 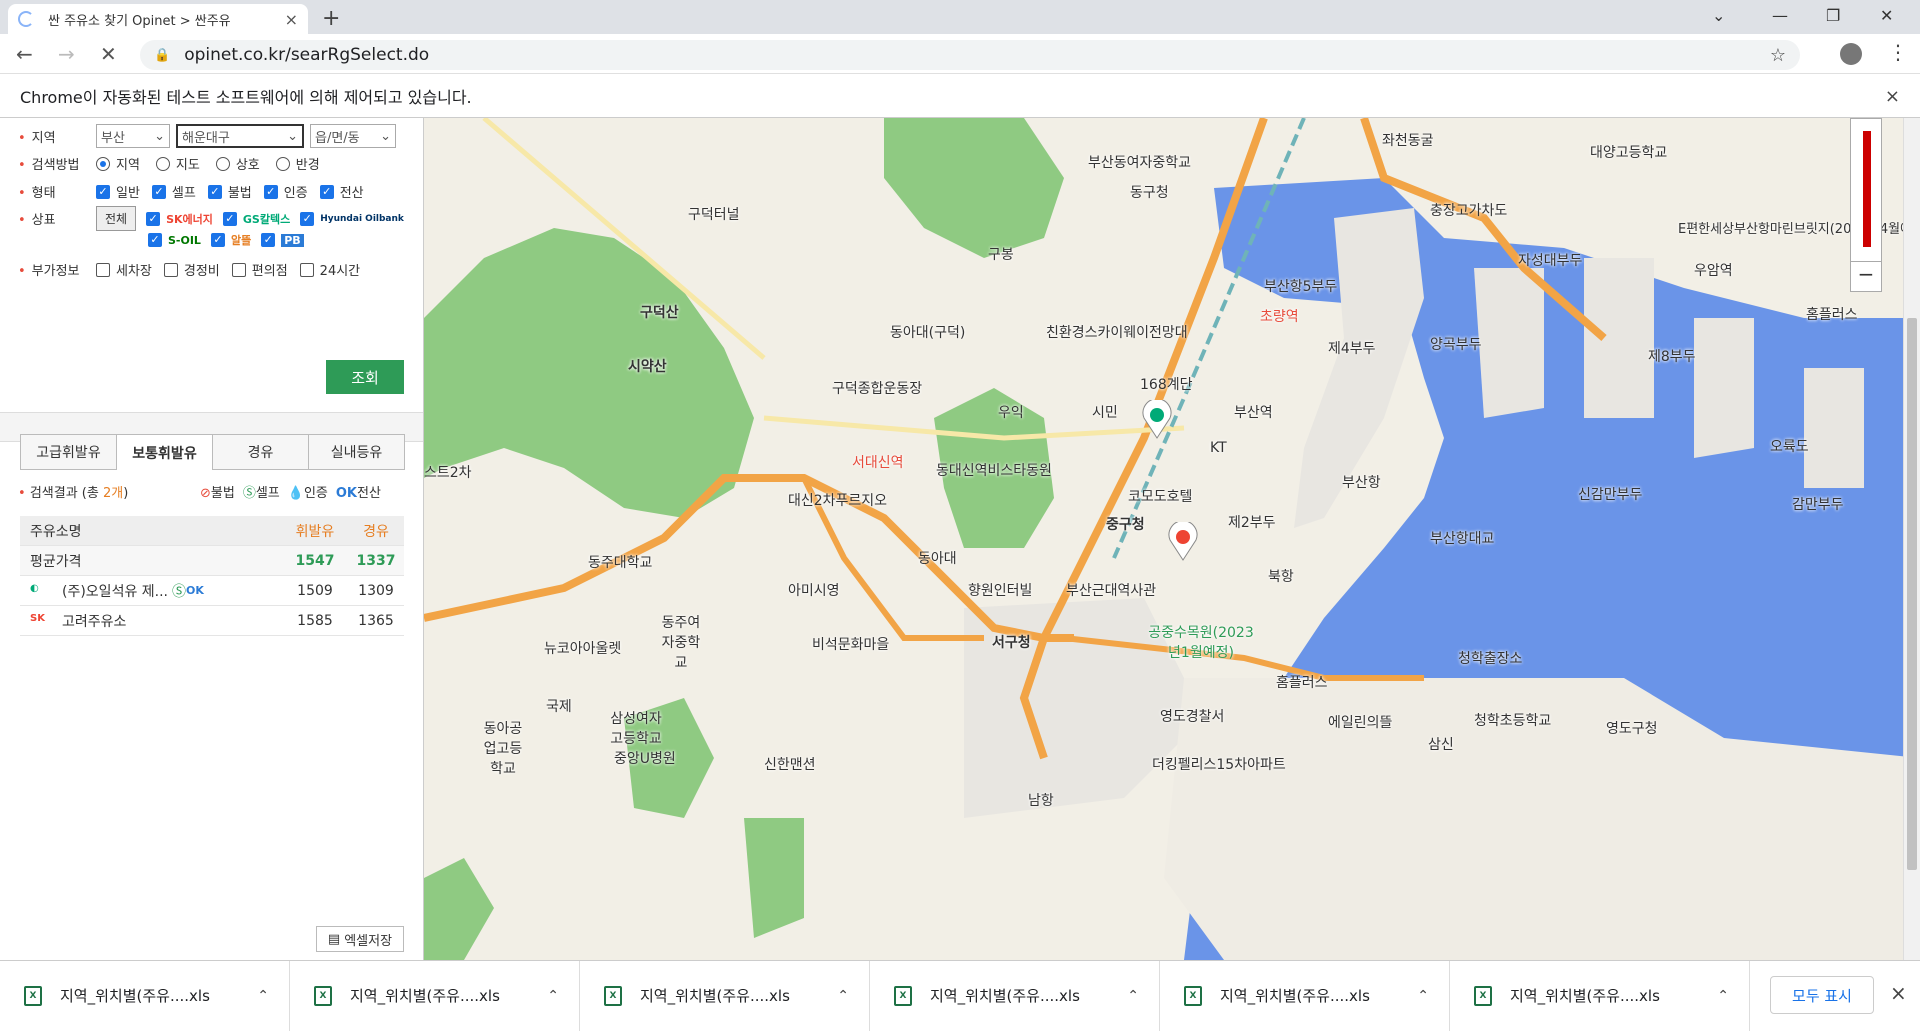 What do you see at coordinates (189, 219) in the screenshot?
I see `sk-logo-icon: SK에너지` at bounding box center [189, 219].